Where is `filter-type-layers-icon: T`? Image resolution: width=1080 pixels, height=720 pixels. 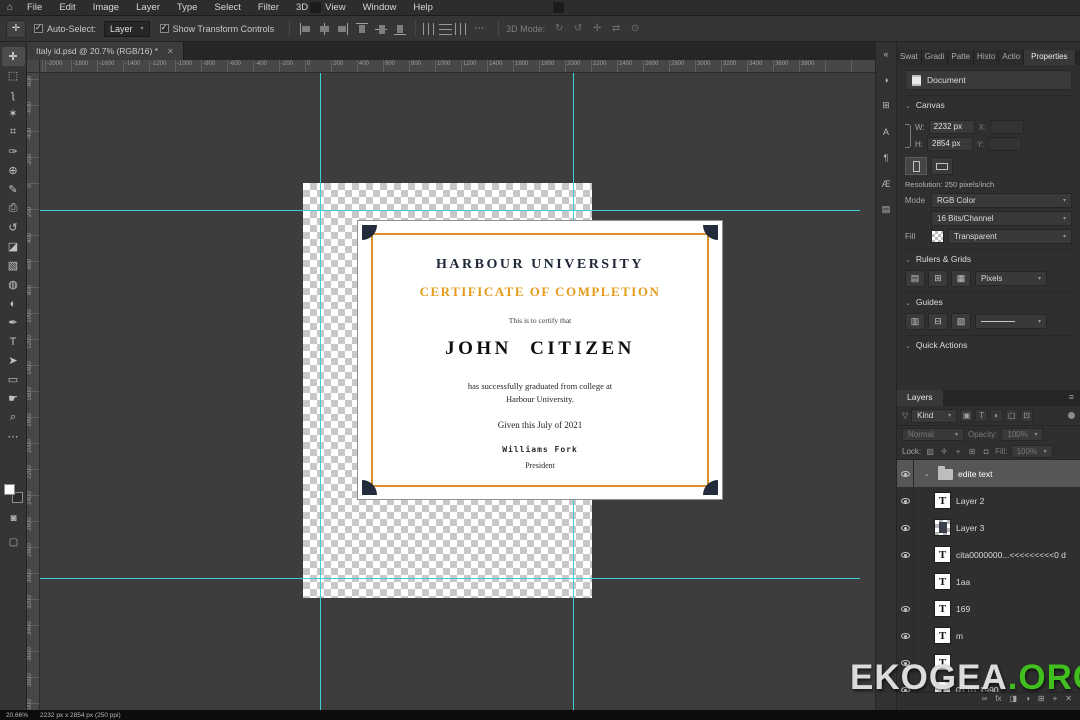
filter-type-layers-icon: T is located at coordinates (982, 415).